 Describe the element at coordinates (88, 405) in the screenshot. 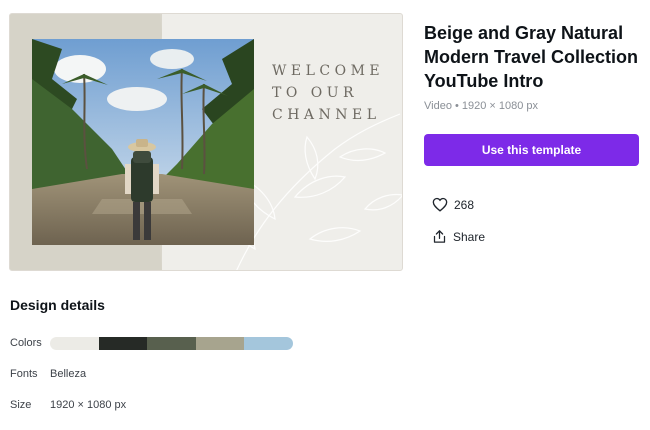

I see `size-value: 1920 × 1080 px` at that location.